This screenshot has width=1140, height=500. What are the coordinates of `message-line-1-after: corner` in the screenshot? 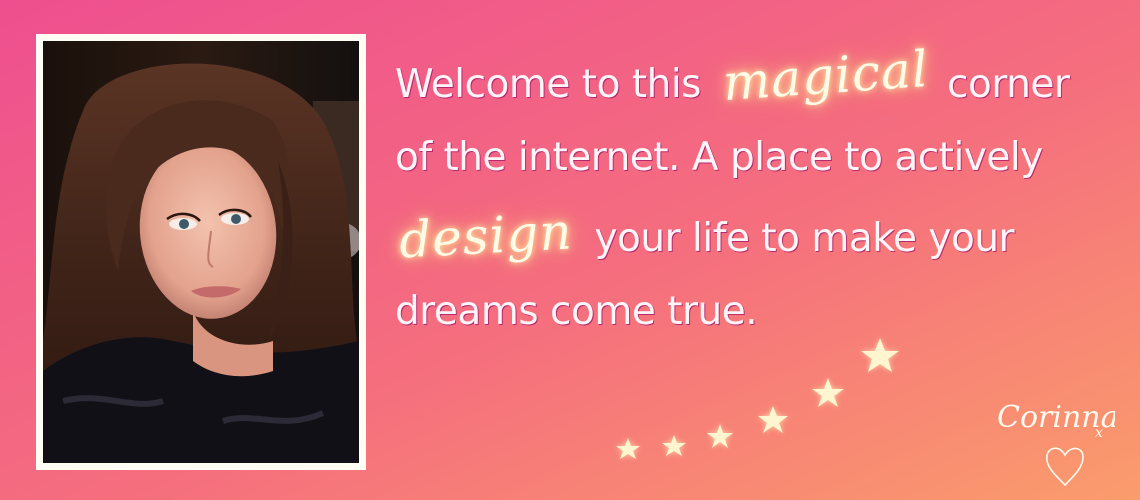 It's located at (1008, 84).